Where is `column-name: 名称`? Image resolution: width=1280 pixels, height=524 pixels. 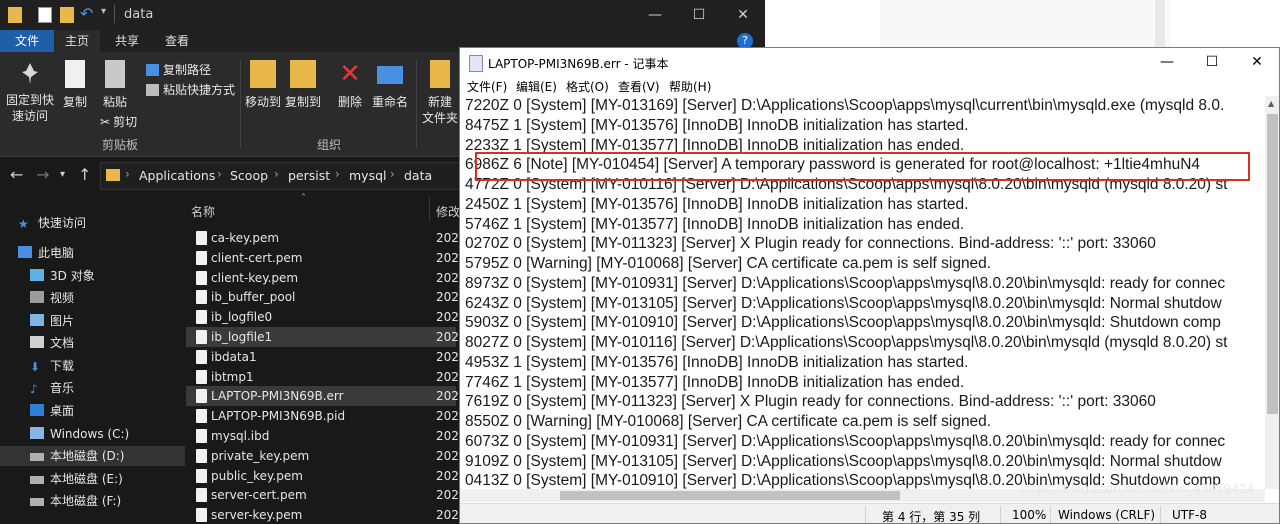
column-name: 名称 is located at coordinates (203, 211).